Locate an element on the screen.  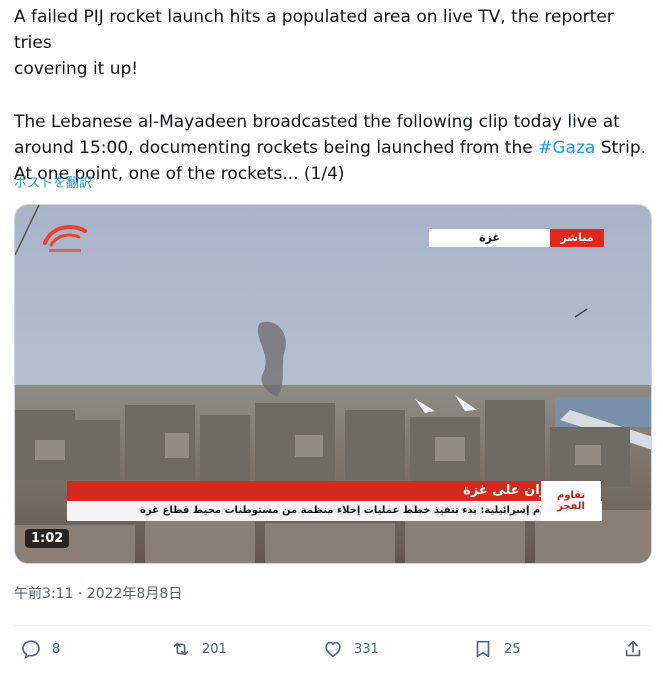
tweet-text-segment: Strip. is located at coordinates (621, 148).